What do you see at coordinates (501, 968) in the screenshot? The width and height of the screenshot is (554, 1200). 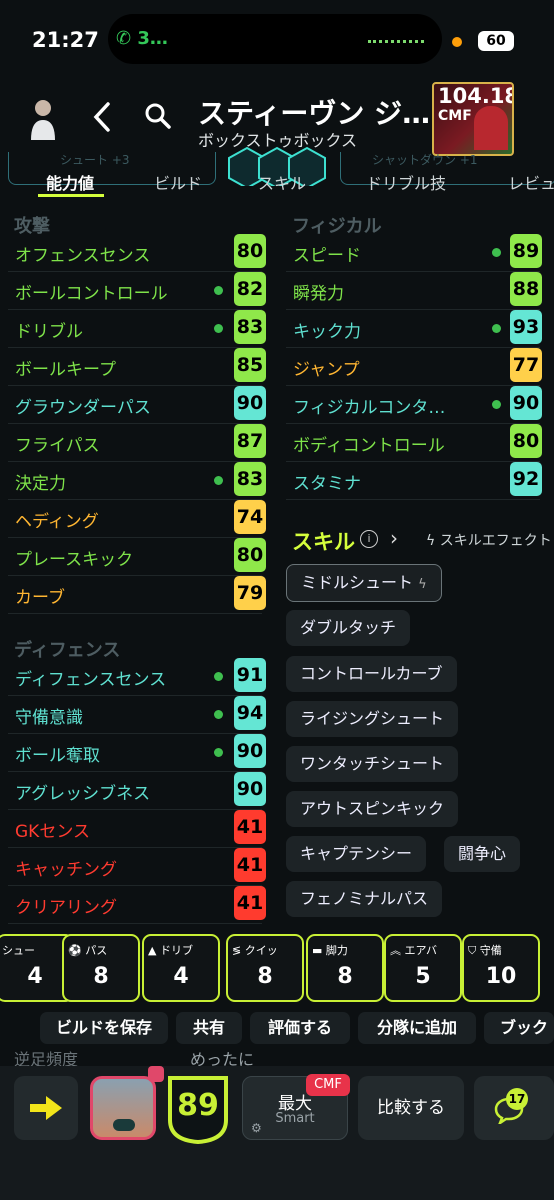 I see `summary-card: ⛉ 守備 10` at bounding box center [501, 968].